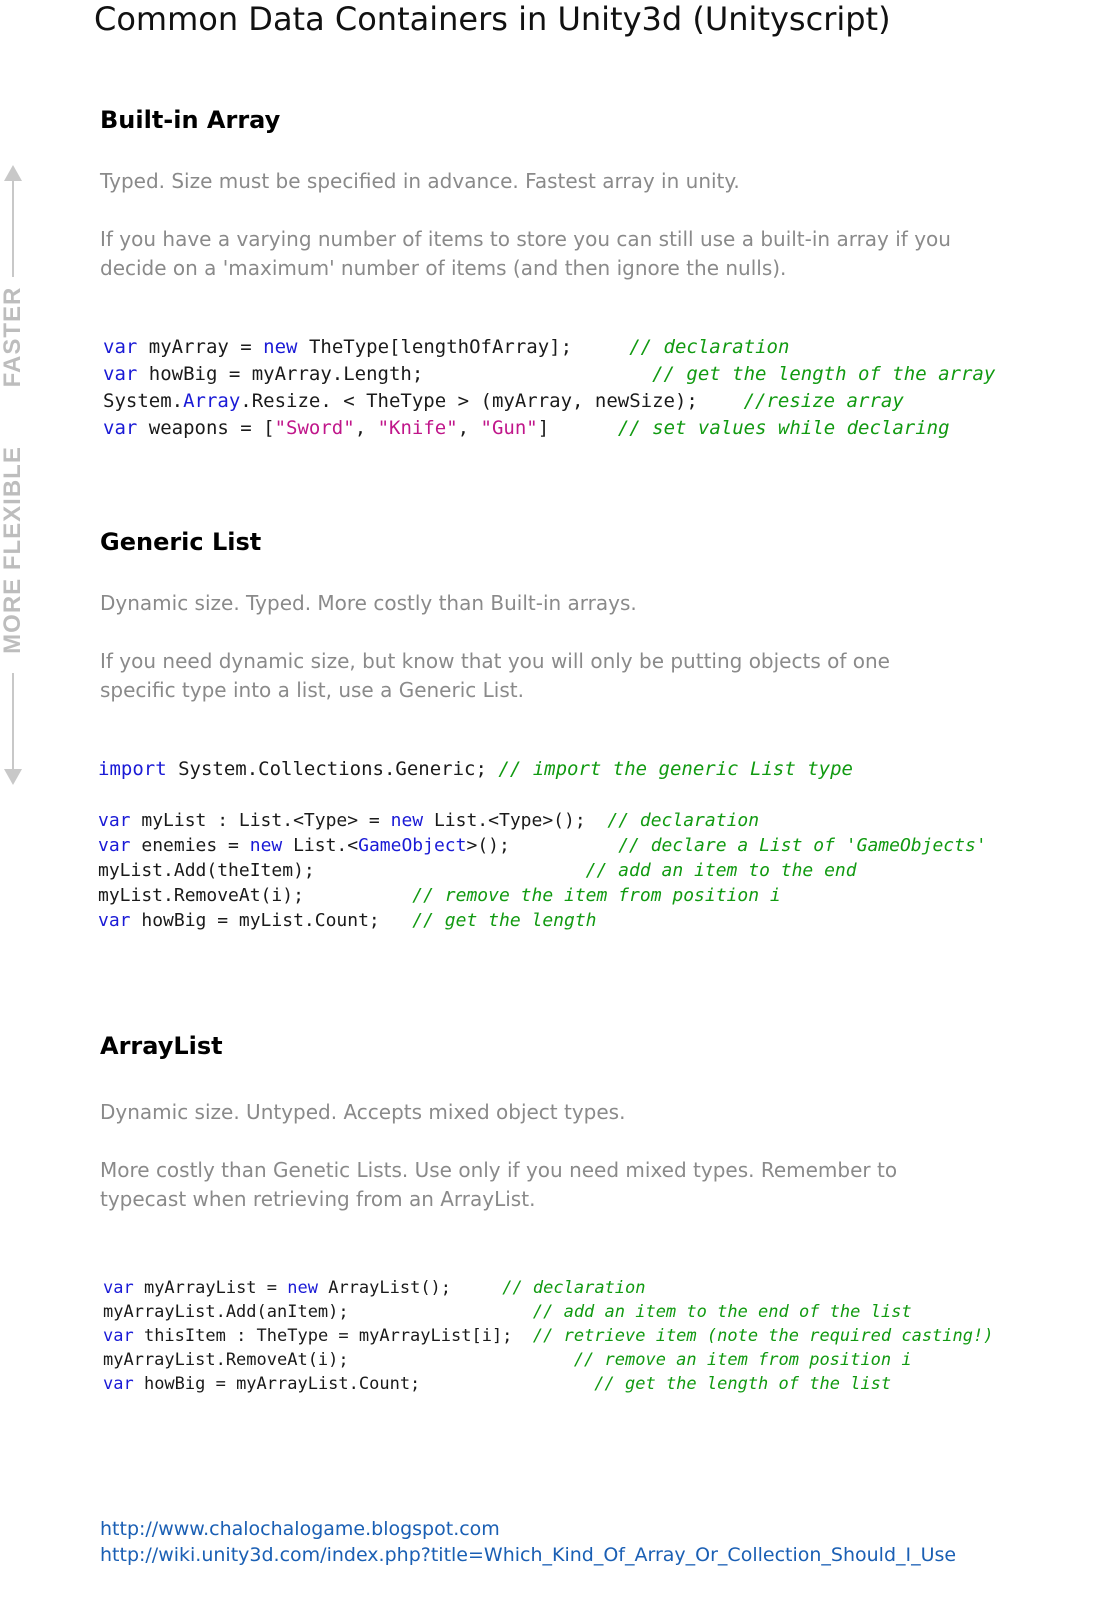 The height and width of the screenshot is (1600, 1099). What do you see at coordinates (333, 1336) in the screenshot?
I see `code-text: thisItem : TheType = myArrayList[i];` at bounding box center [333, 1336].